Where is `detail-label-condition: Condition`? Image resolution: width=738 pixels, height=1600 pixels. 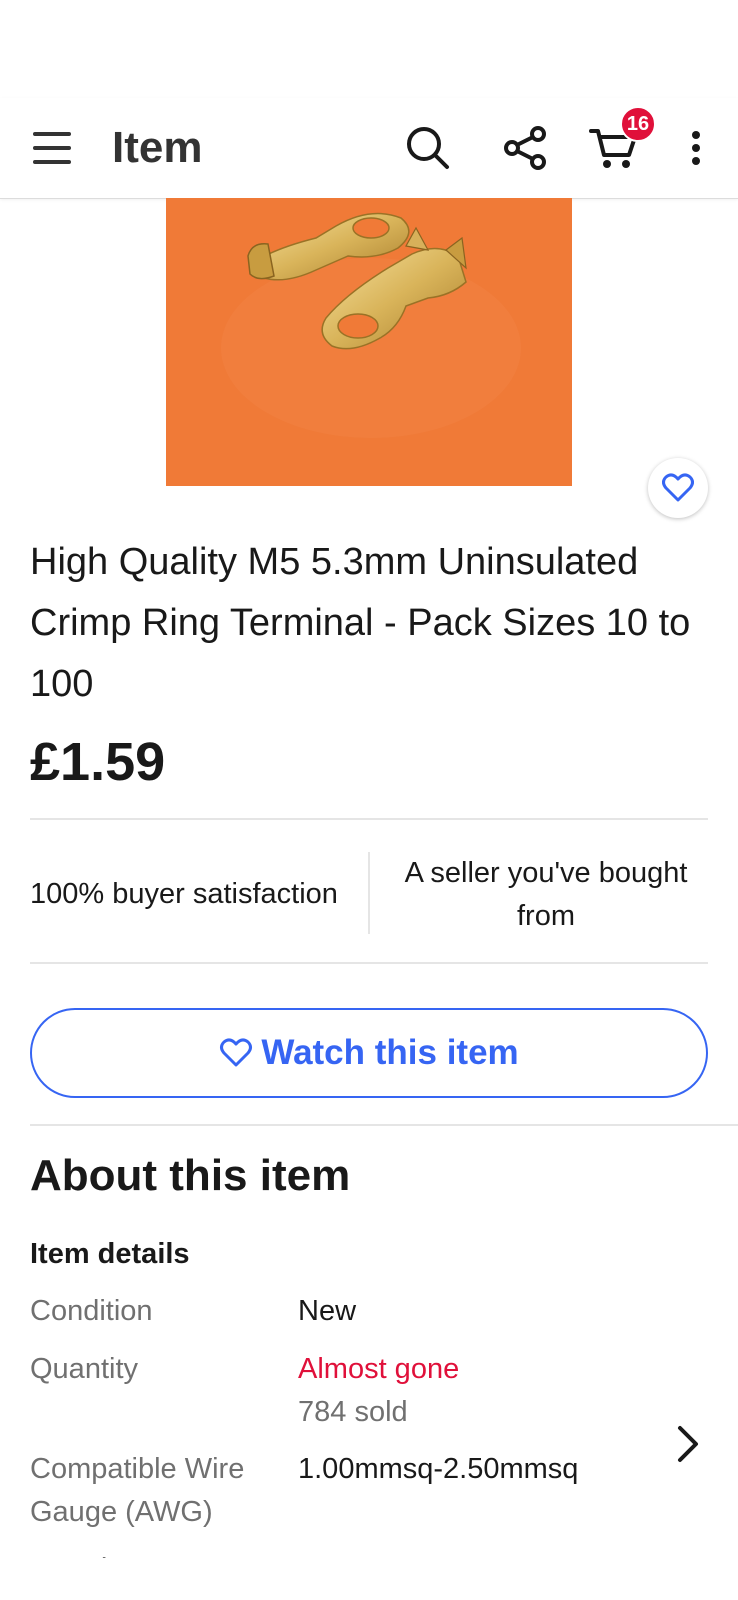 detail-label-condition: Condition is located at coordinates (91, 1311).